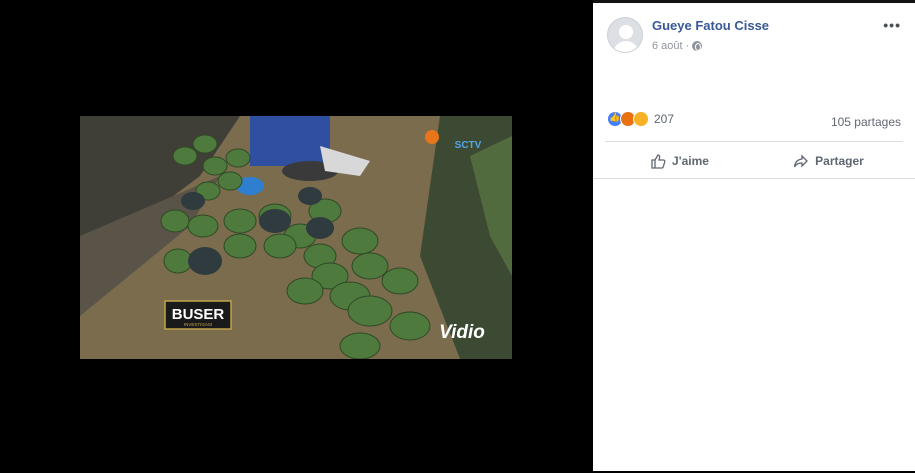 The width and height of the screenshot is (915, 473). Describe the element at coordinates (866, 122) in the screenshot. I see `share-count: 105 partages` at that location.